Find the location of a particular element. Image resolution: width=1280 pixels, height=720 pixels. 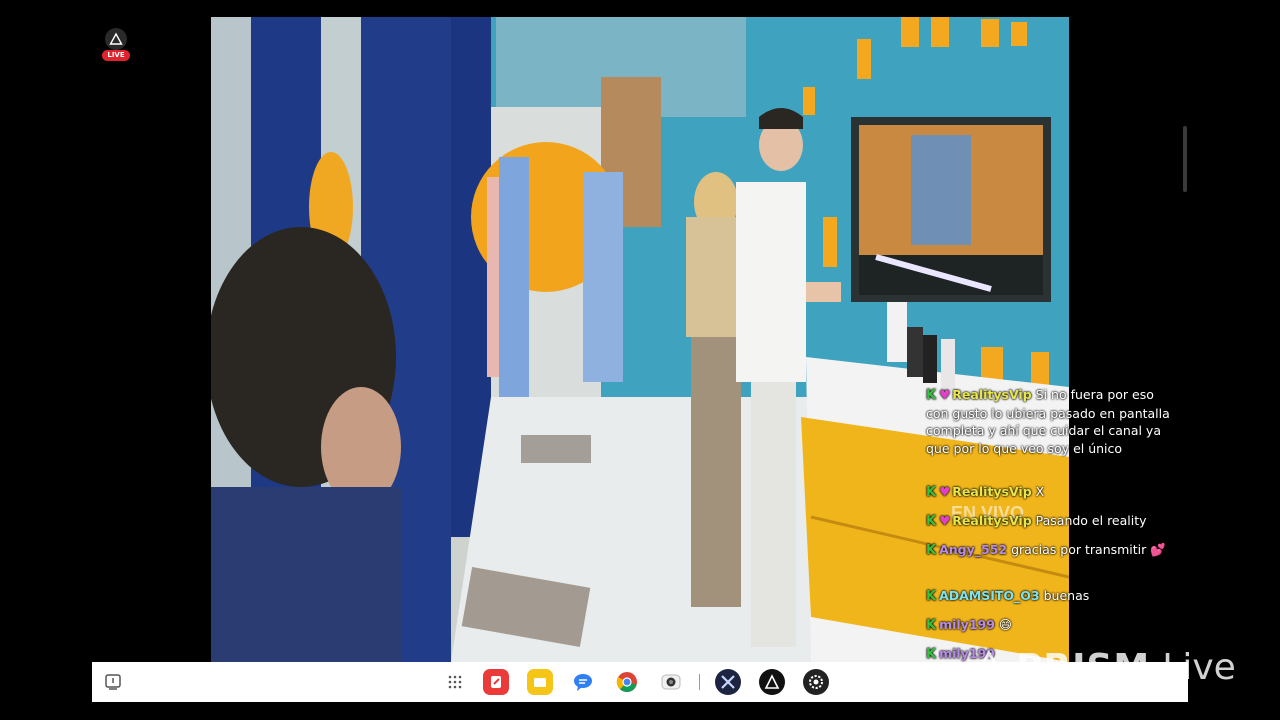

chat-message: K ADAMSITO_O3 buenas is located at coordinates (1048, 596).